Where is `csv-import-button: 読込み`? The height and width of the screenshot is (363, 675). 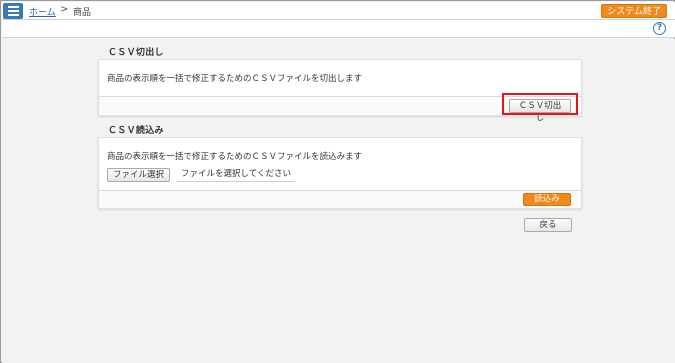
csv-import-button: 読込み is located at coordinates (547, 199).